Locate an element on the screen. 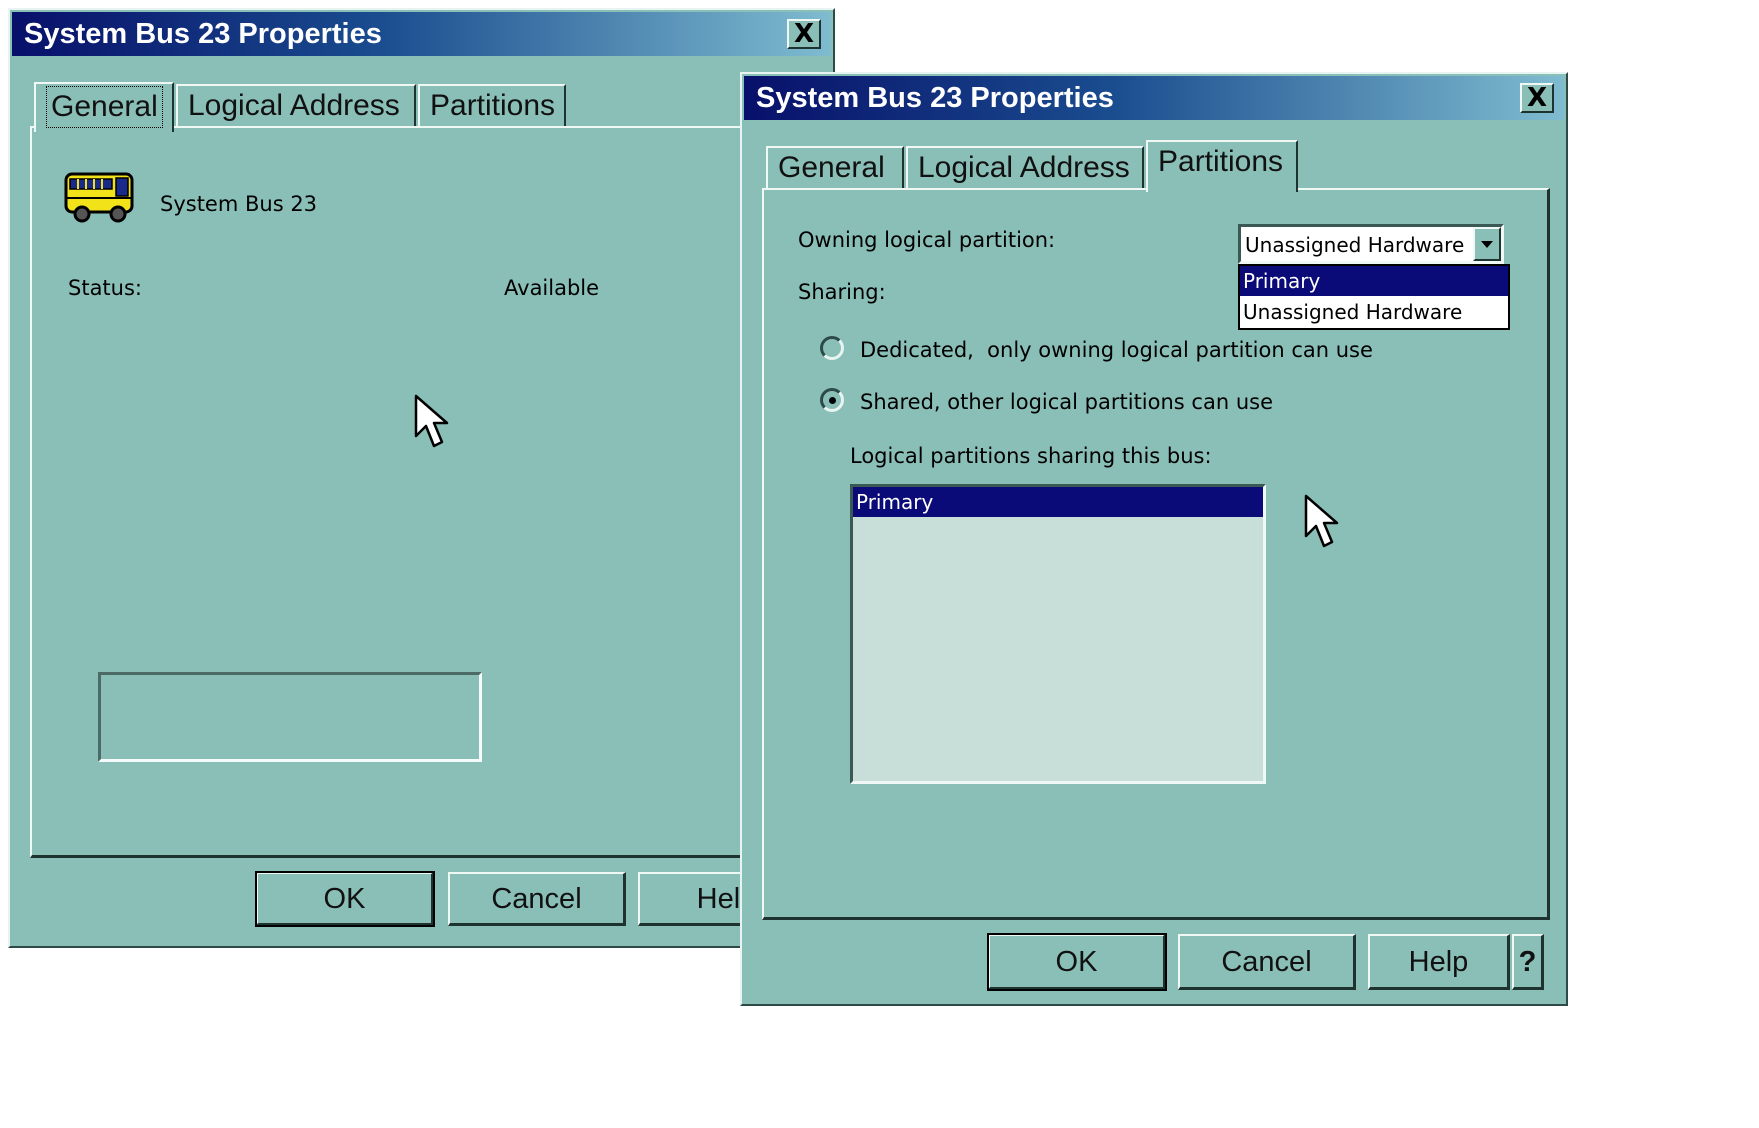  list-item-label: Primary is located at coordinates (895, 502).